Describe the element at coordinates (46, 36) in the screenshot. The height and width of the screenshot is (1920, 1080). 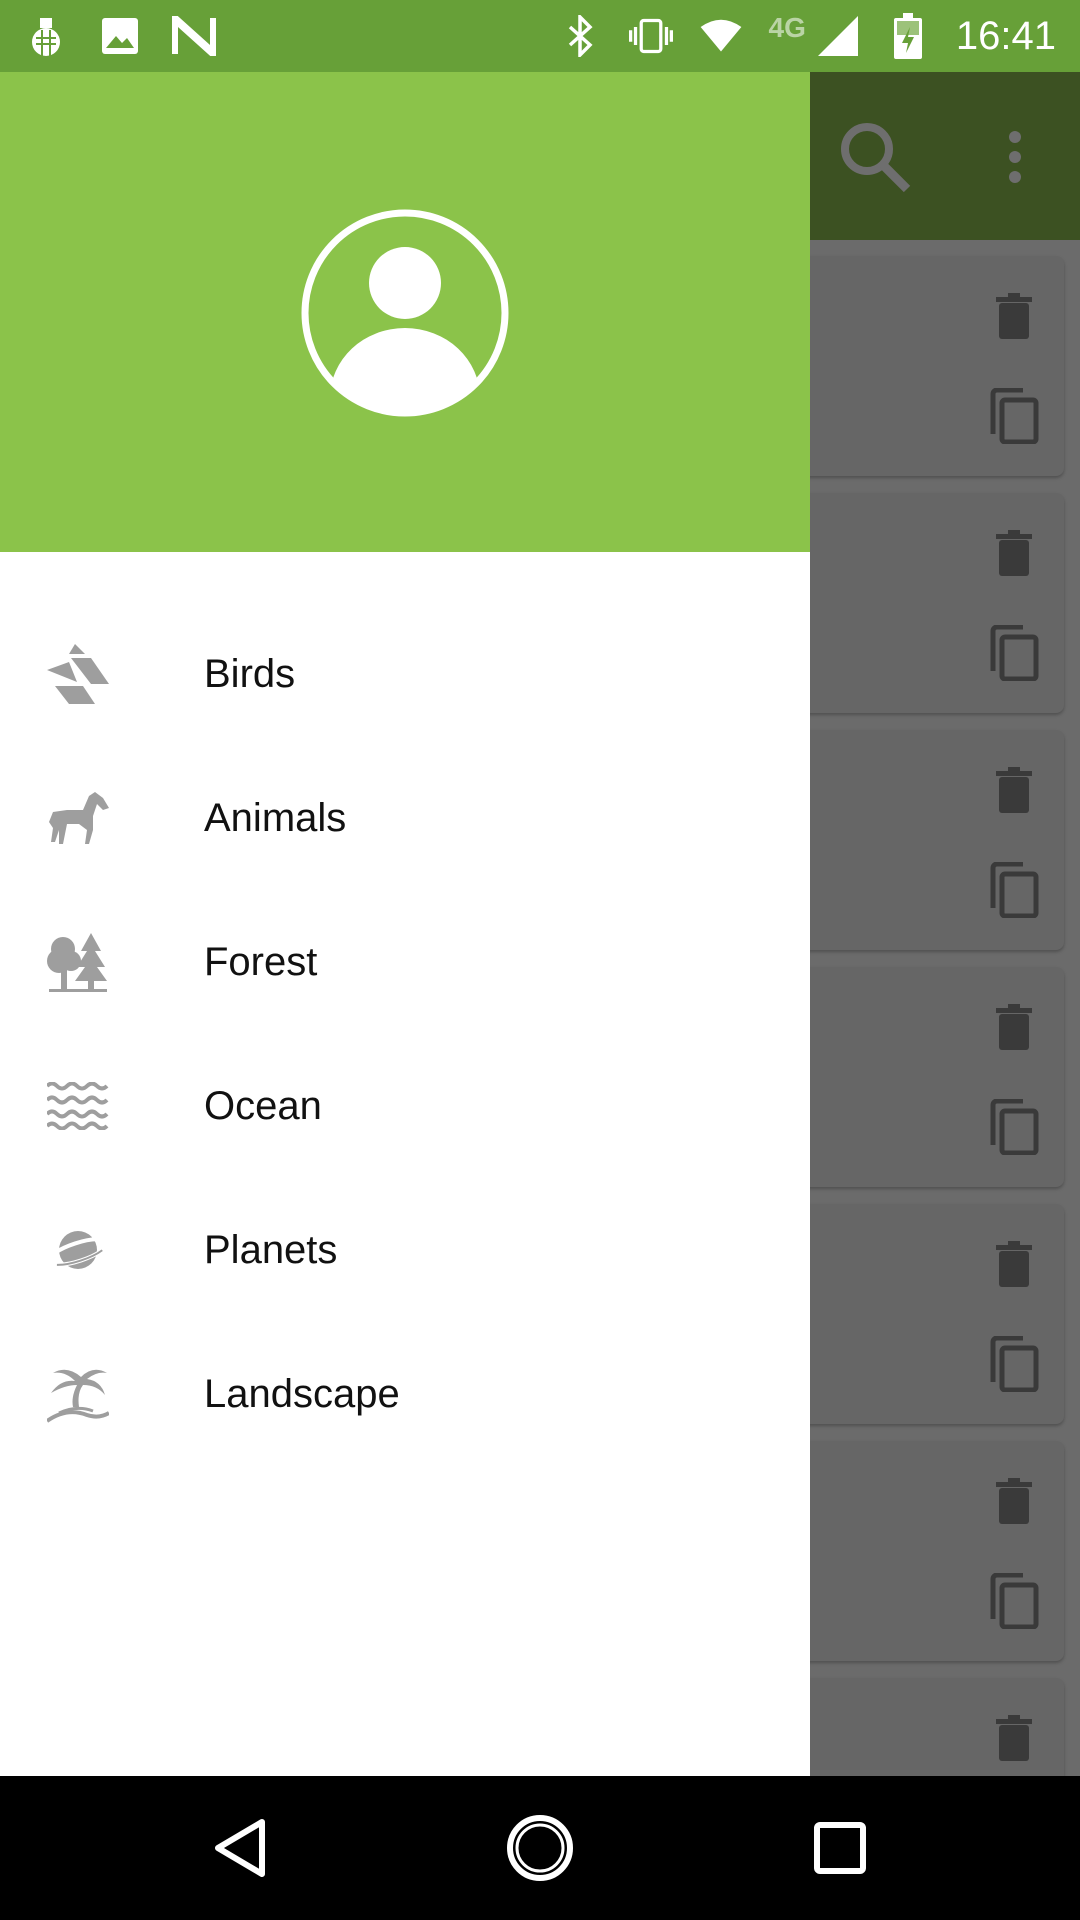
I see `grenade-icon` at that location.